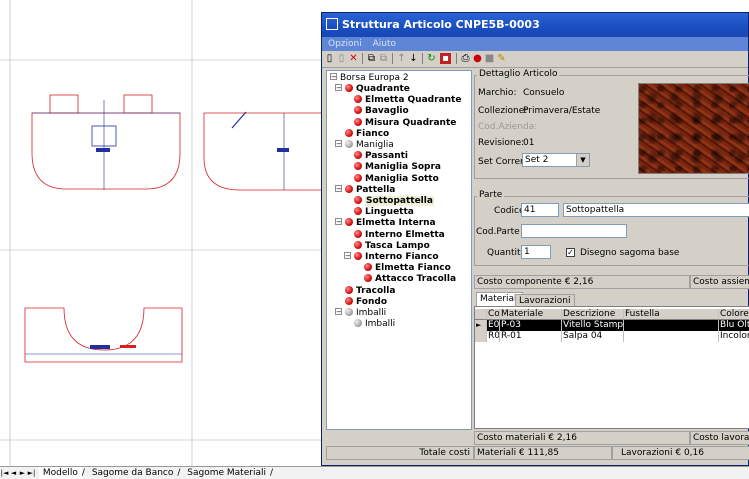 This screenshot has height=479, width=749. I want to click on tree-node: Elmetta Fianco, so click(407, 268).